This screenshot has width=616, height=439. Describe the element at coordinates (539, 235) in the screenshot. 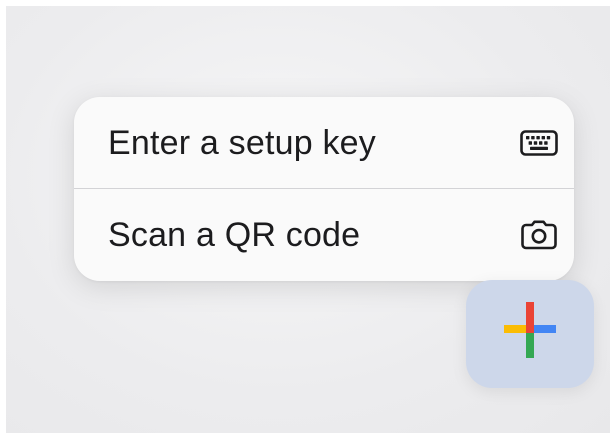

I see `camera-icon` at that location.